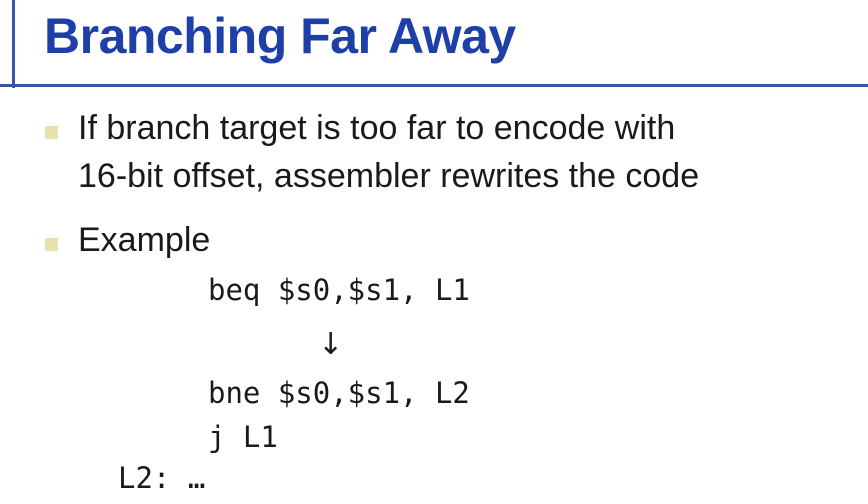 The width and height of the screenshot is (868, 504). I want to click on code-line-beq: beq $s0,$s1, L1, so click(339, 290).